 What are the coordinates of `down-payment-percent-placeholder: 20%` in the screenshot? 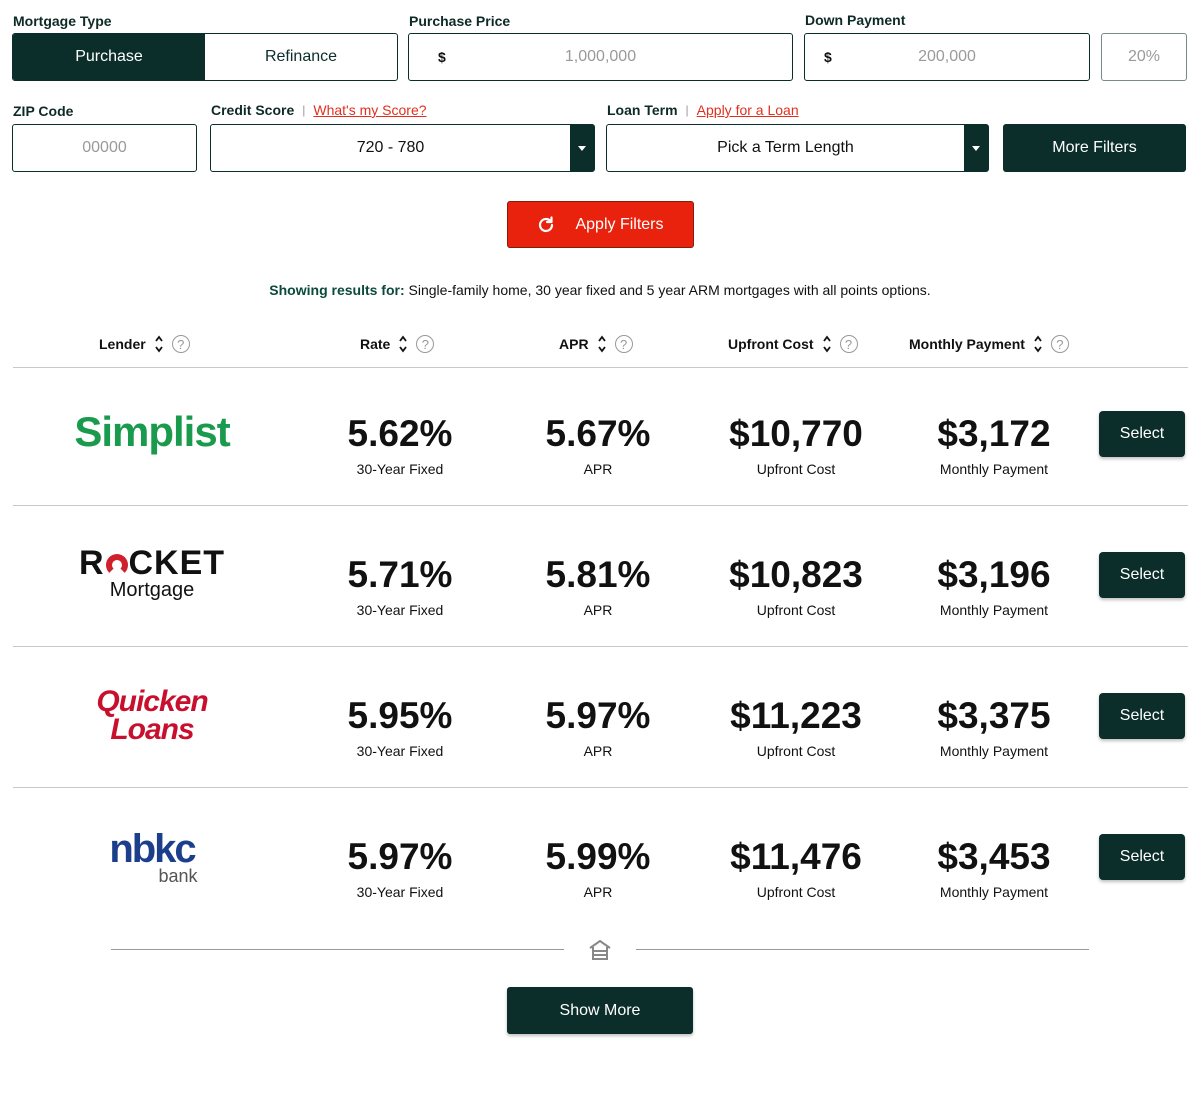 It's located at (1144, 56).